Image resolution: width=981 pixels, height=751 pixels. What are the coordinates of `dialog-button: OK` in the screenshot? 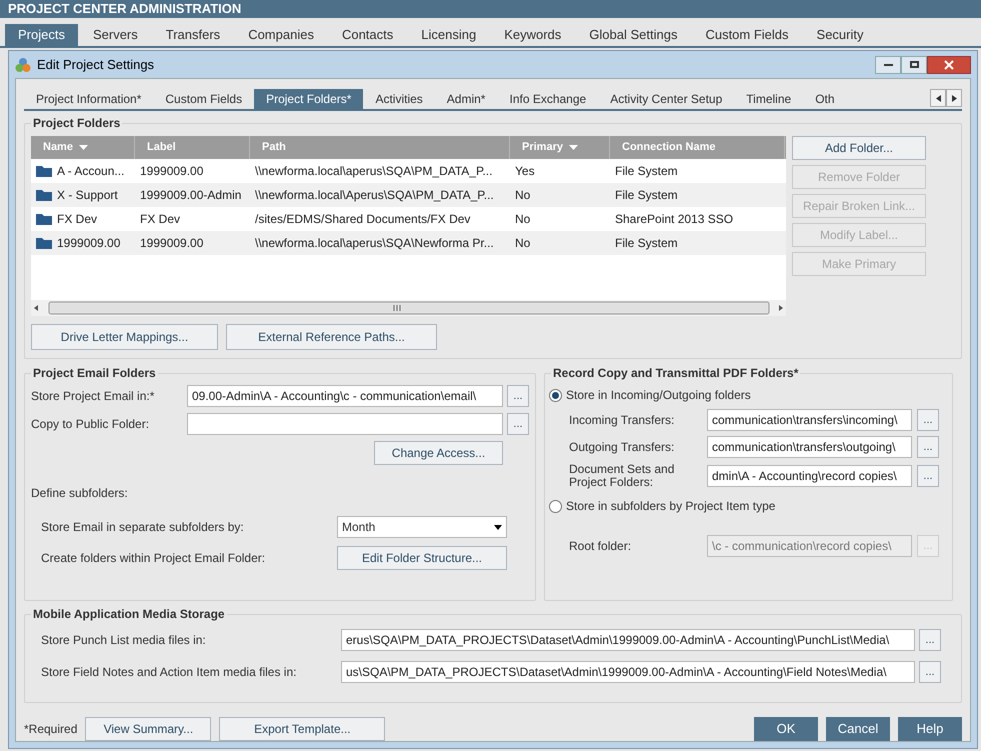 It's located at (786, 729).